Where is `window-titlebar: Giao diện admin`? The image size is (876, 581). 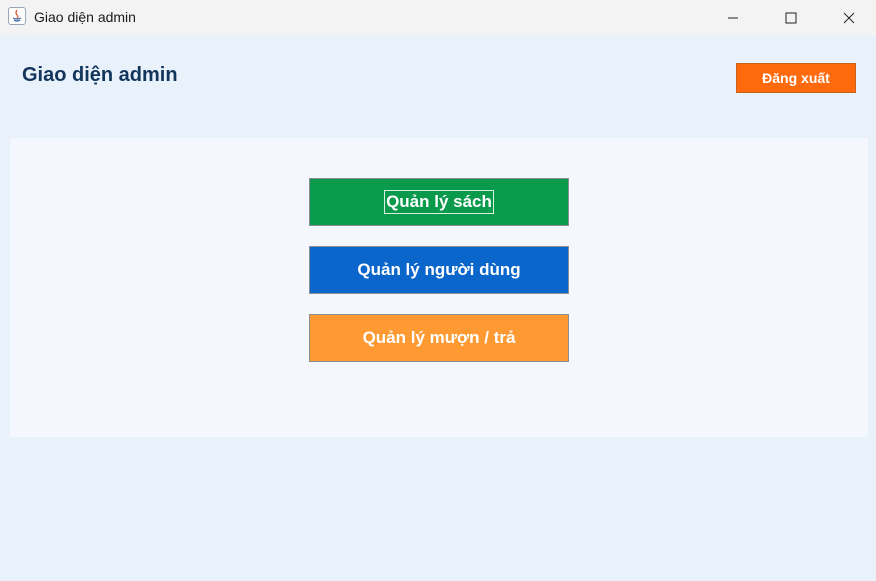 window-titlebar: Giao diện admin is located at coordinates (438, 17).